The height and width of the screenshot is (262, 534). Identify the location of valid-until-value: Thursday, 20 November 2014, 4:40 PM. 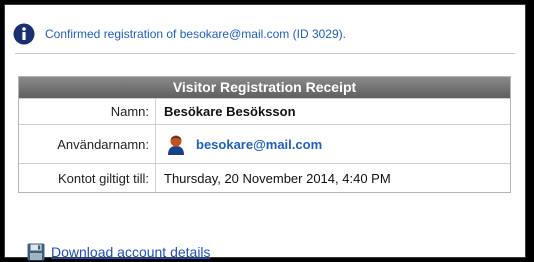
(277, 178).